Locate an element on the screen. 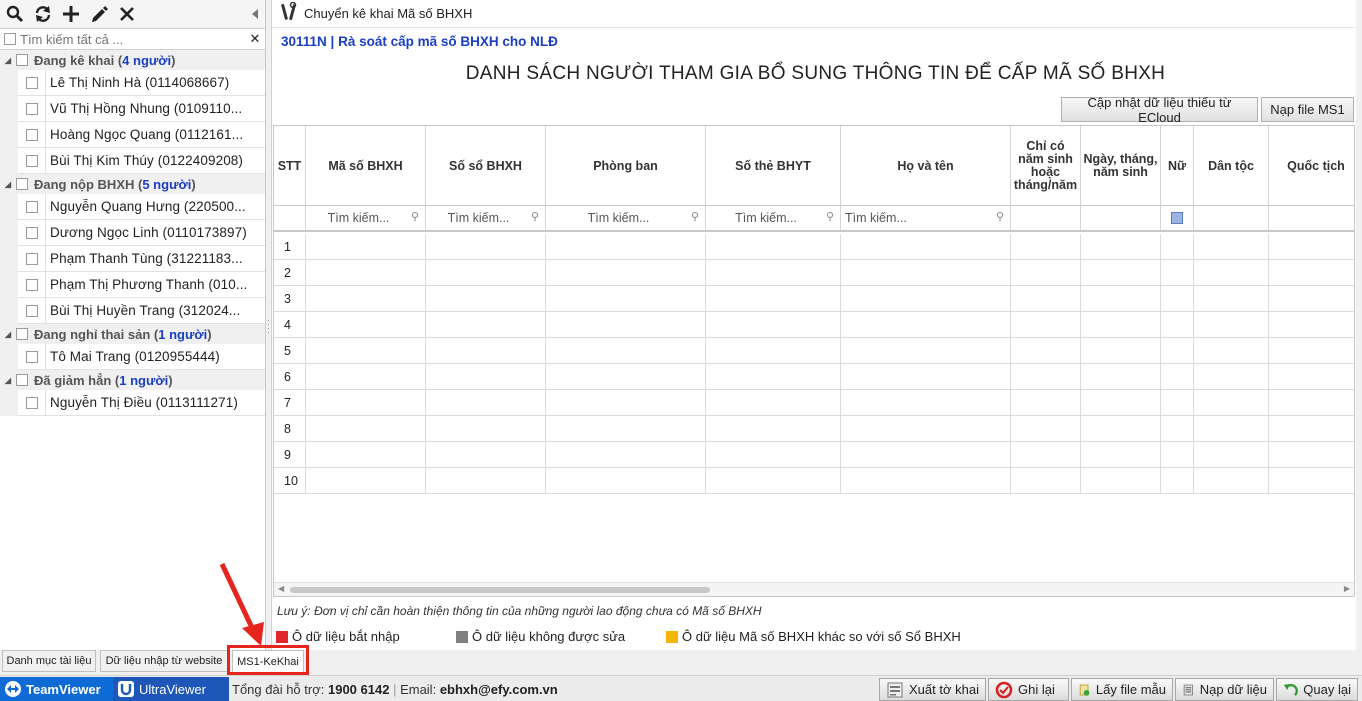 The height and width of the screenshot is (701, 1362). document-code: 30111N | Rà soát cấp mã số BHXH cho NLĐ is located at coordinates (419, 41).